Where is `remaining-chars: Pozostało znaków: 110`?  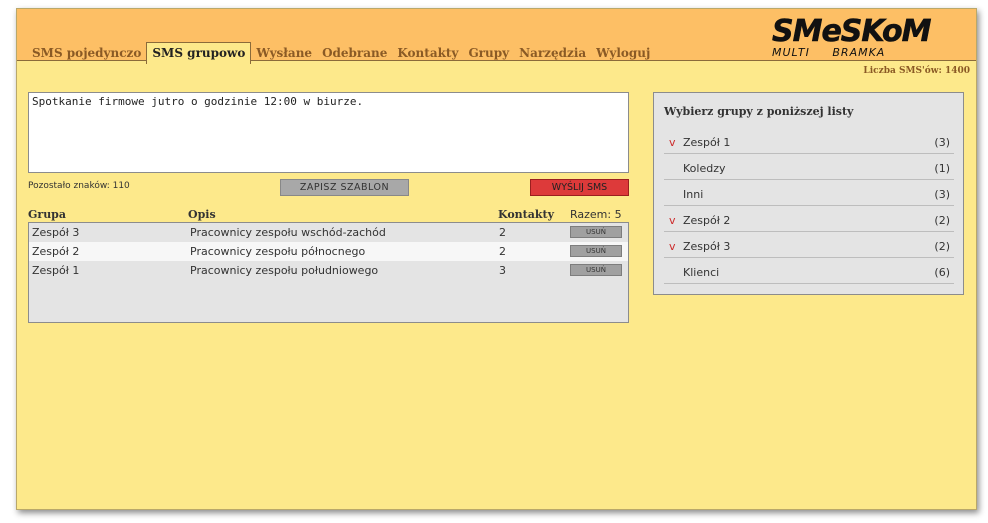
remaining-chars: Pozostało znaków: 110 is located at coordinates (79, 186).